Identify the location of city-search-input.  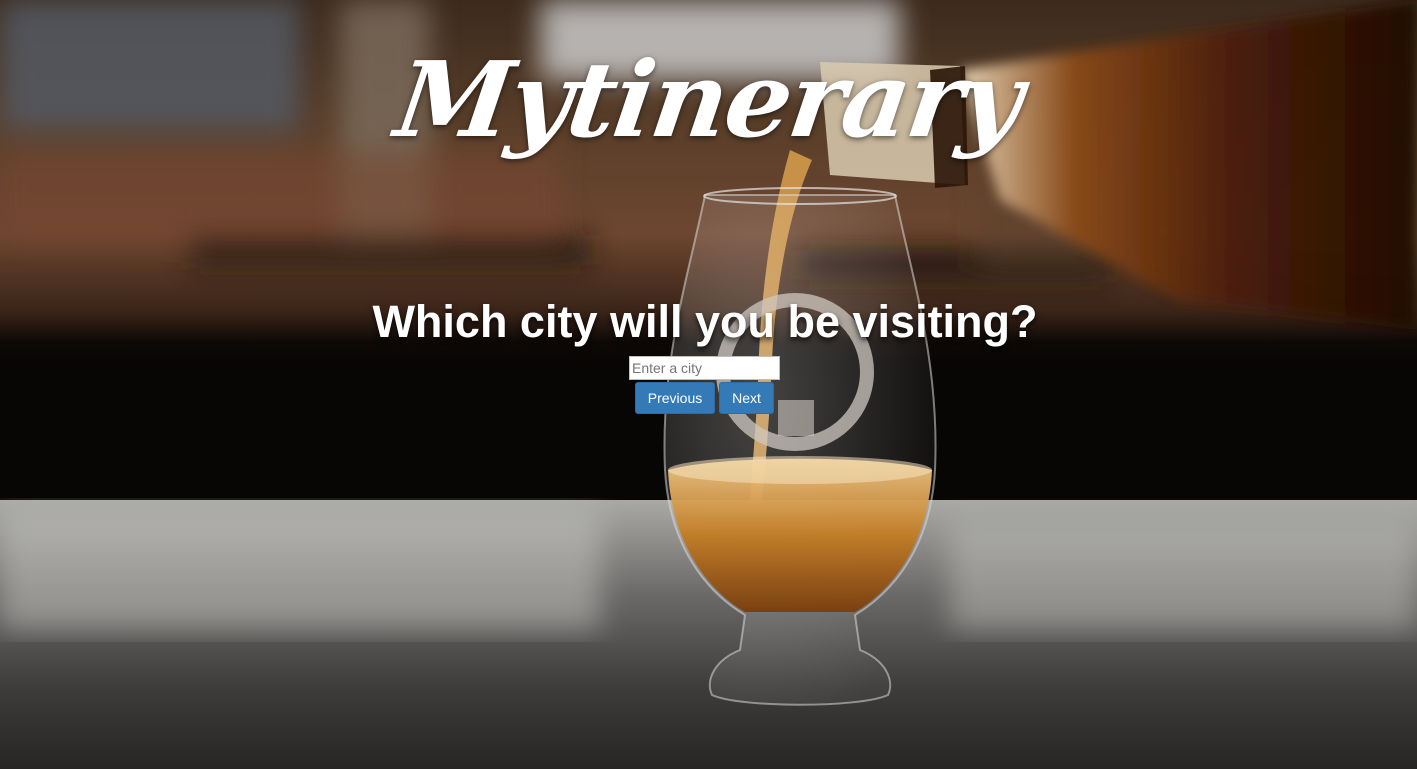
(704, 368).